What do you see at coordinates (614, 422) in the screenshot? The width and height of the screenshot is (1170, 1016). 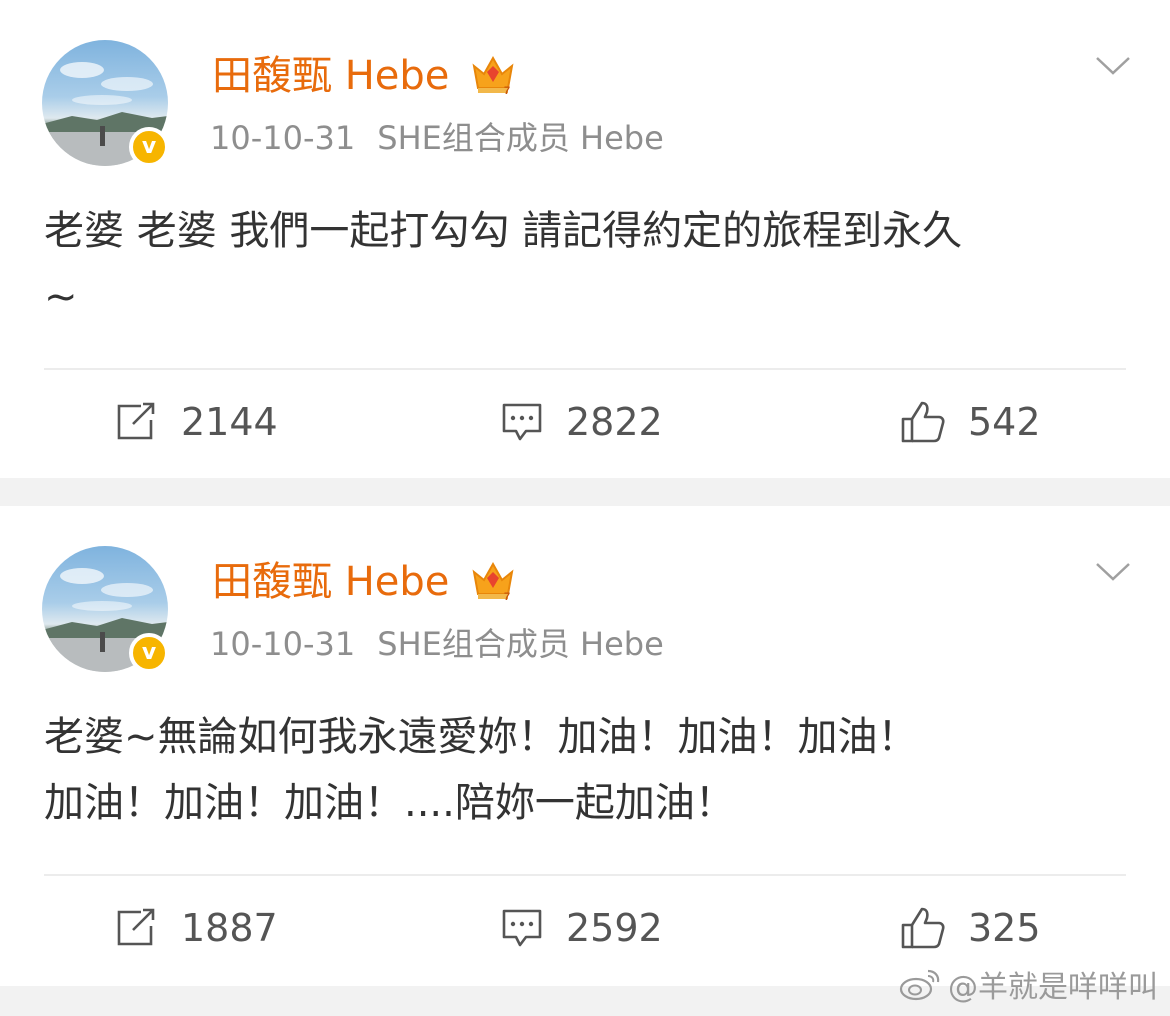 I see `comment-count: 2822` at bounding box center [614, 422].